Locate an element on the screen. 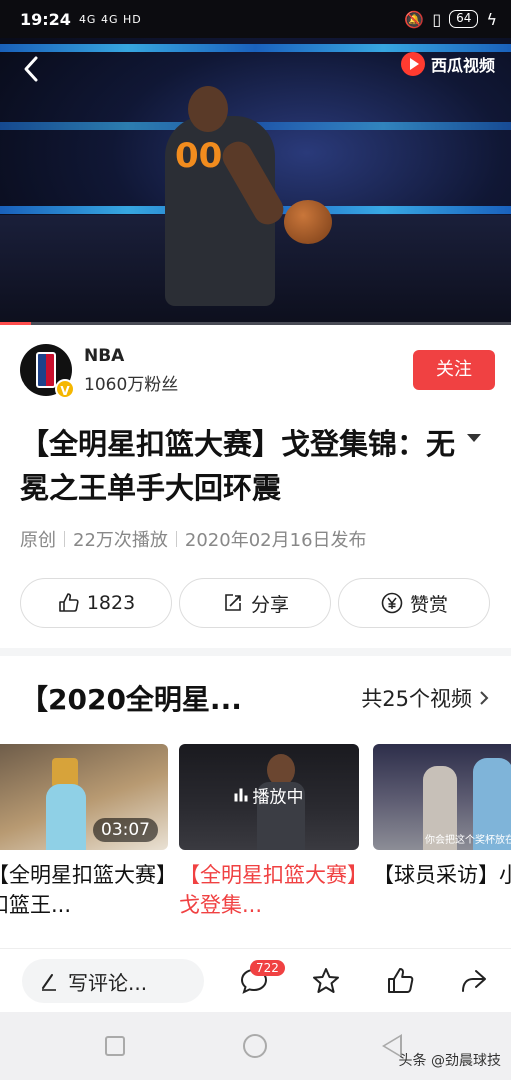 The width and height of the screenshot is (511, 1080). share-button: 分享 is located at coordinates (255, 603).